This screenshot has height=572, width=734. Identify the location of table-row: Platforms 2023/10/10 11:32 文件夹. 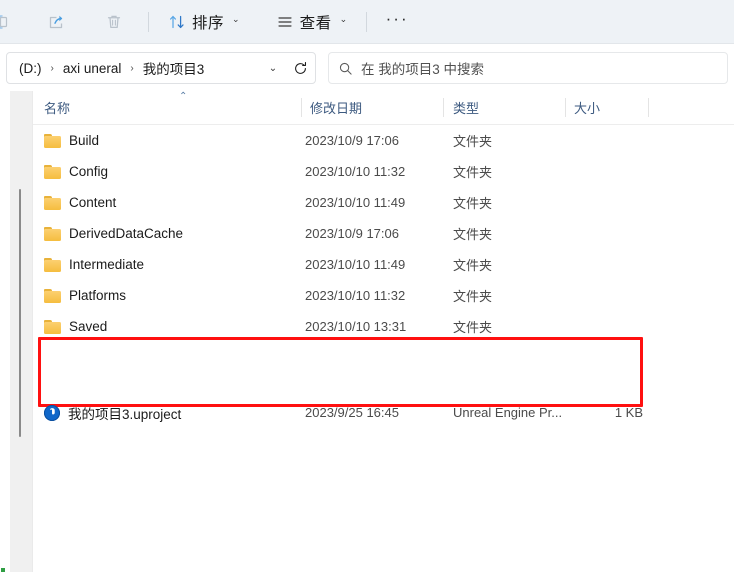
(383, 295).